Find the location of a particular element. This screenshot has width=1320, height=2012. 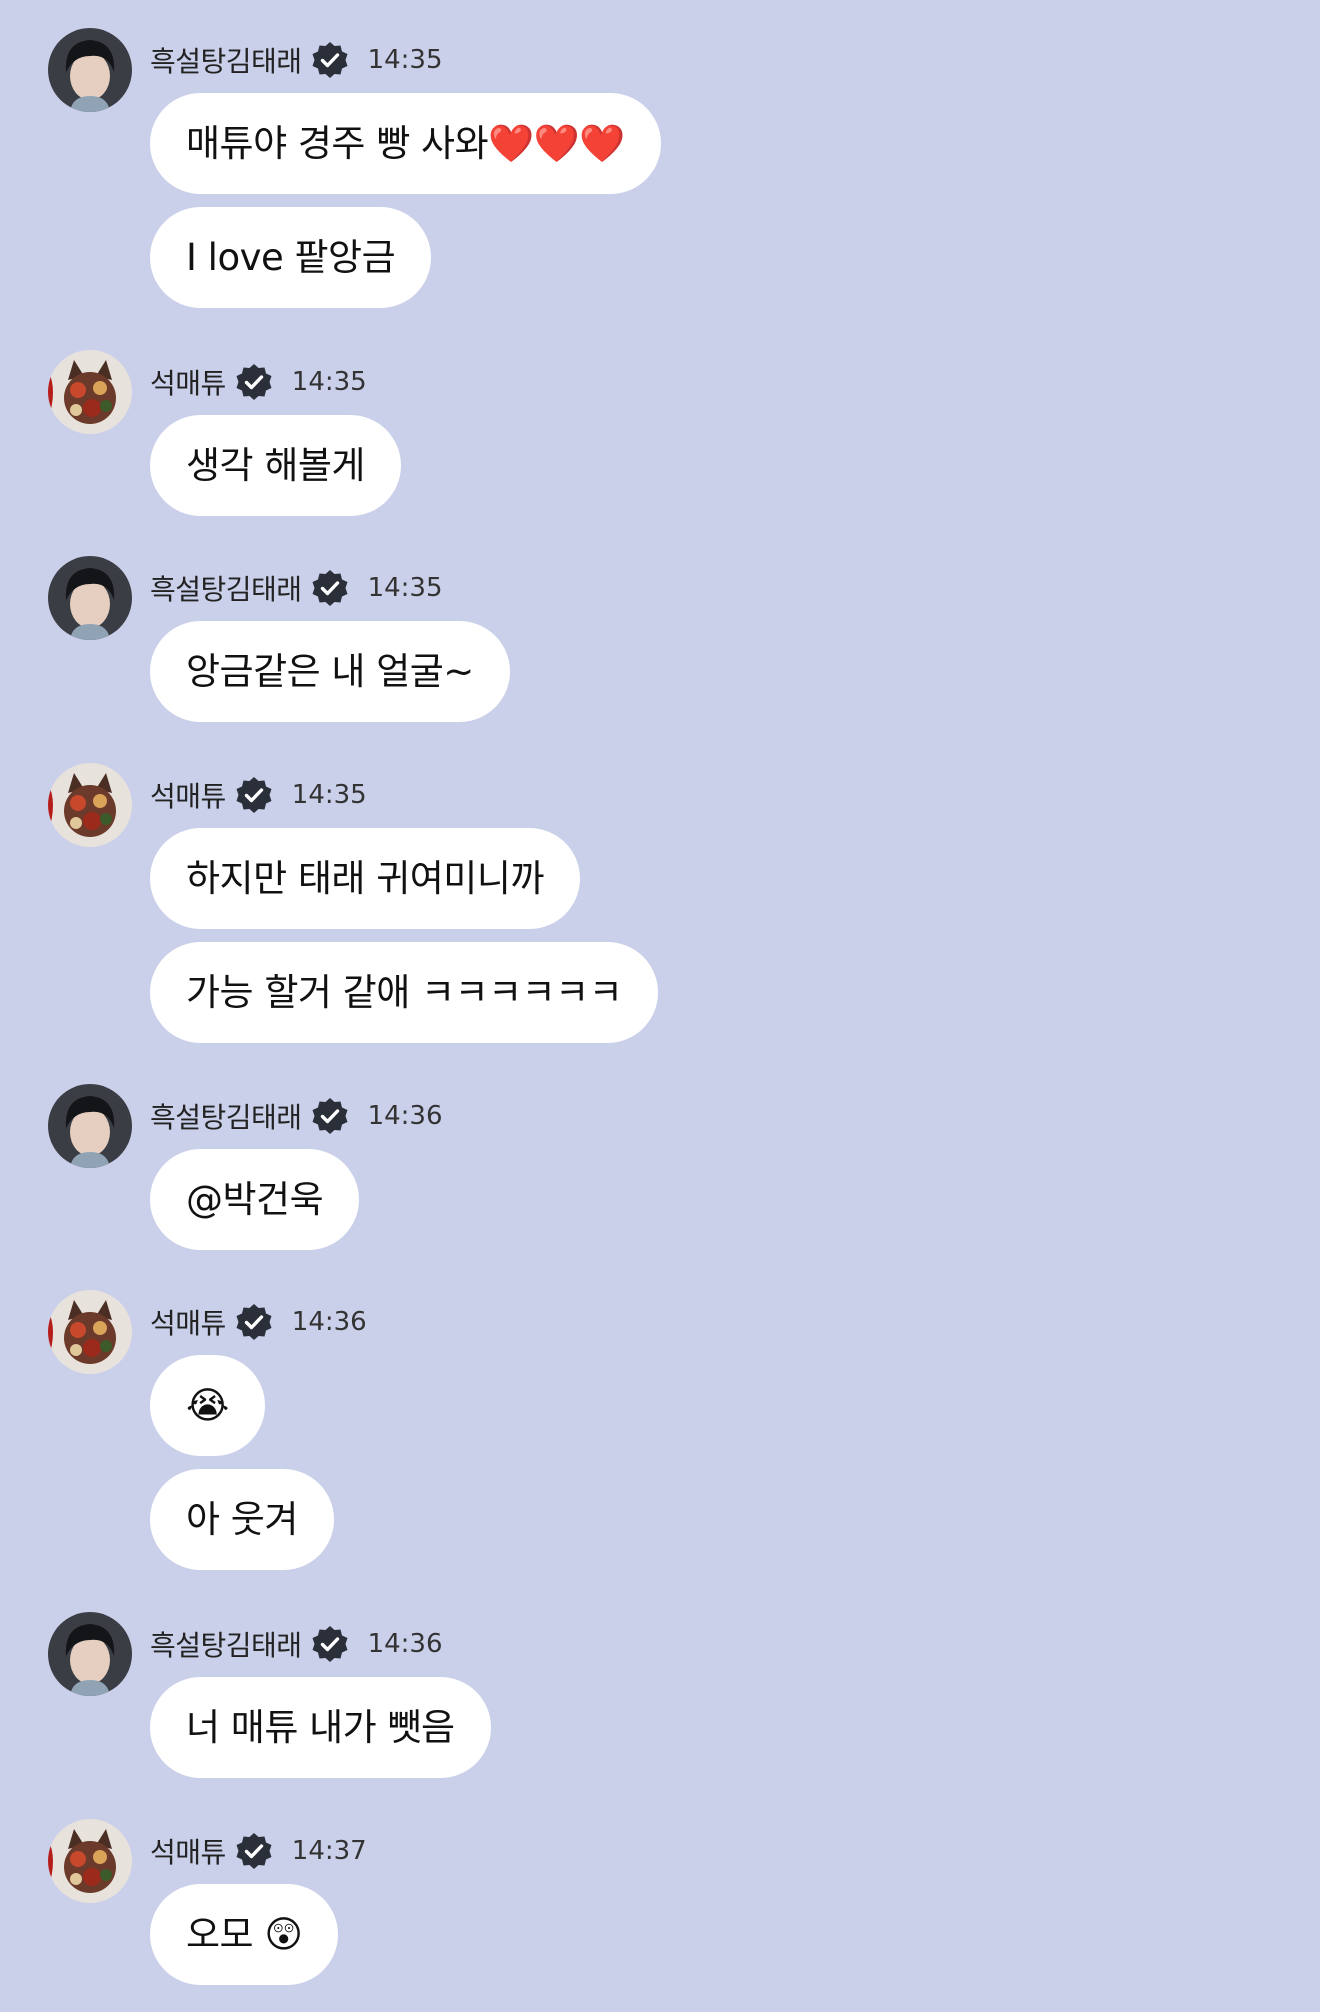

message-bubble: 생각 해볼게 is located at coordinates (275, 465).